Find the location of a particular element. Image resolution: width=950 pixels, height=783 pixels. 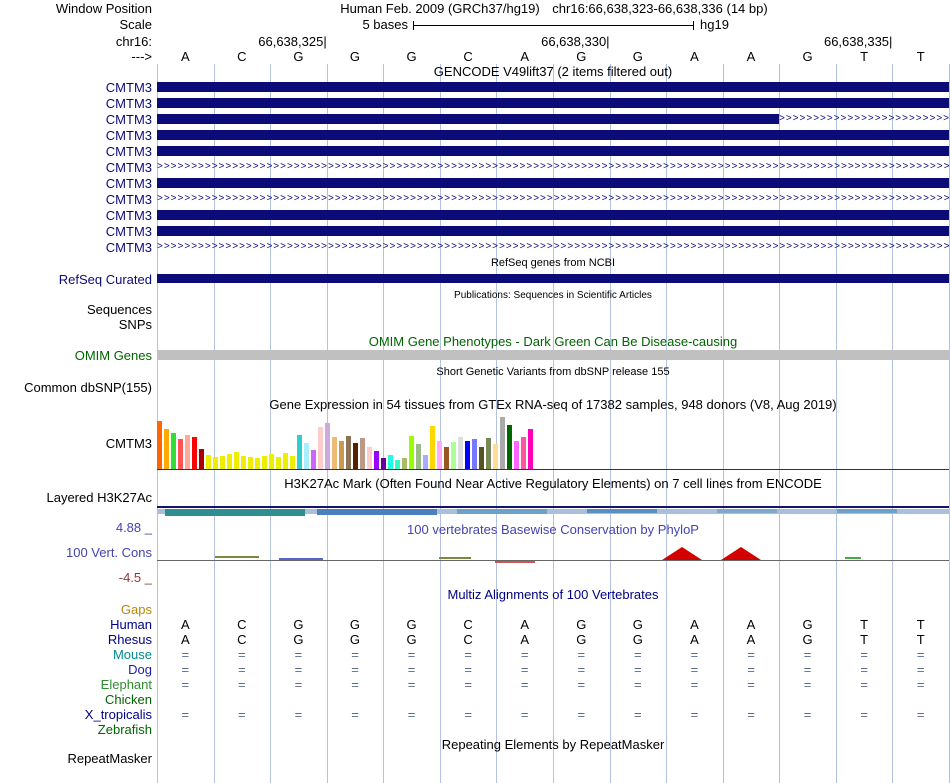

species-label-chicken: Chicken is located at coordinates (76, 699).